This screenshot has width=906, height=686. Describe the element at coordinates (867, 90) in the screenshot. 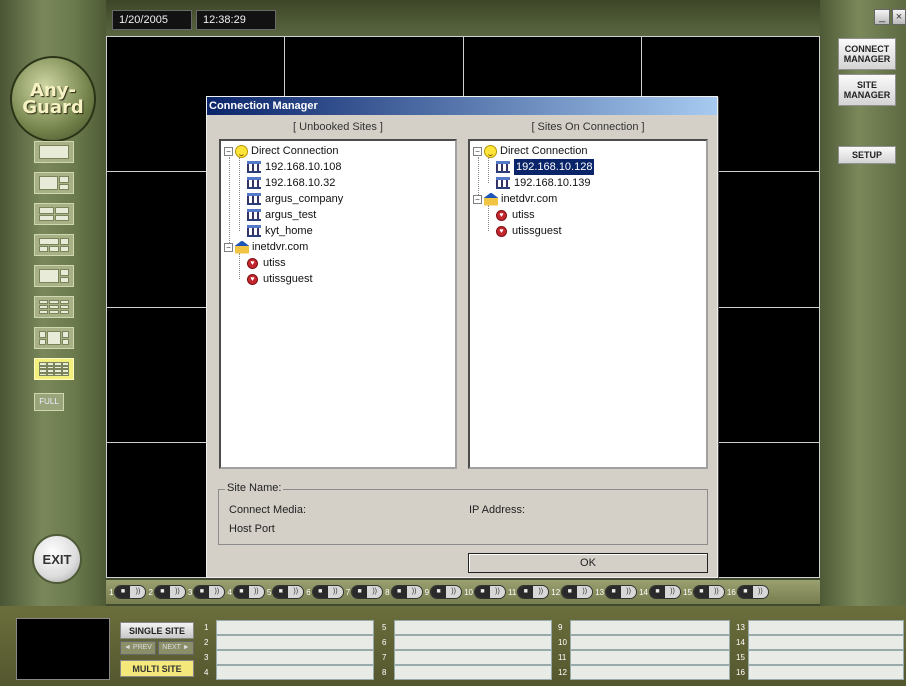

I see `site-manager-button: SITE MANAGER` at that location.